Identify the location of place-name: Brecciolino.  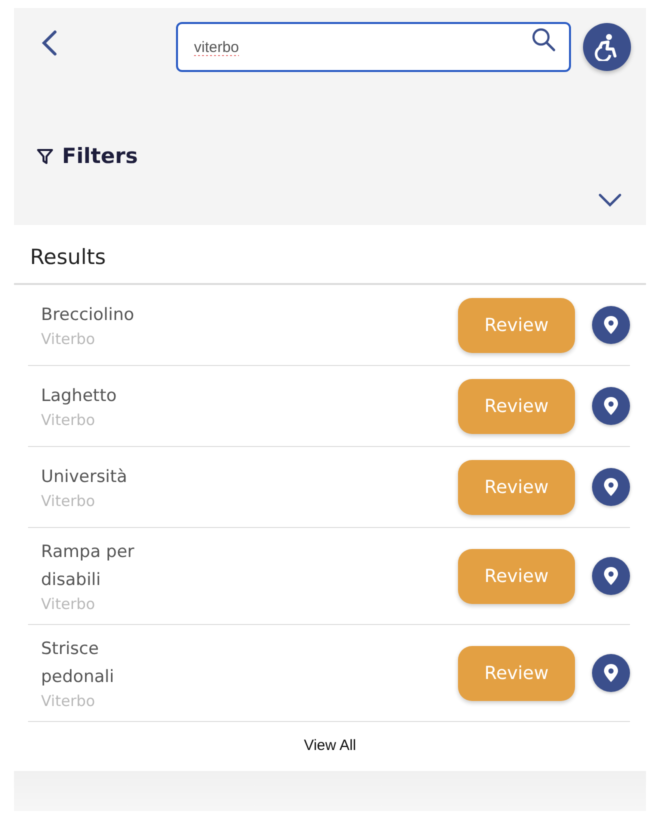
(88, 315).